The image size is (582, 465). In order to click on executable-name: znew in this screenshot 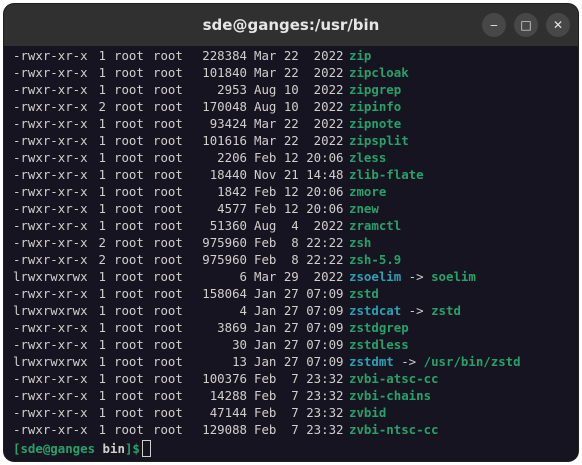, I will do `click(364, 208)`.